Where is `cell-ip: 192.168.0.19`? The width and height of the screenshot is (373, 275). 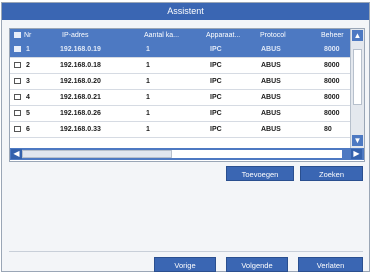 cell-ip: 192.168.0.19 is located at coordinates (80, 49).